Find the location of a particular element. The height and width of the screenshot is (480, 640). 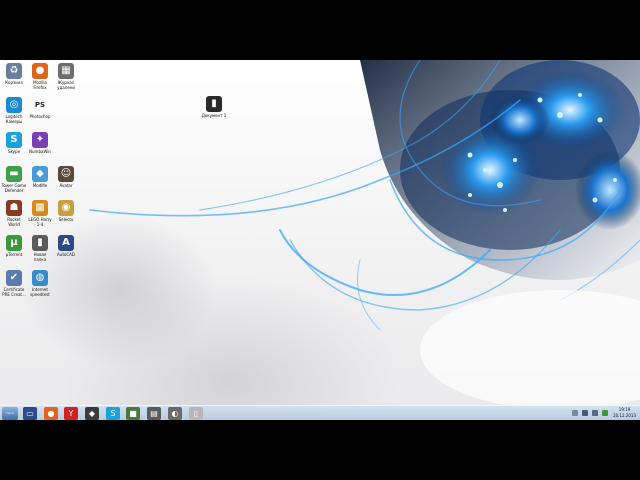

desktop-icon-3-2: ✦ NumbaWin is located at coordinates (40, 143).